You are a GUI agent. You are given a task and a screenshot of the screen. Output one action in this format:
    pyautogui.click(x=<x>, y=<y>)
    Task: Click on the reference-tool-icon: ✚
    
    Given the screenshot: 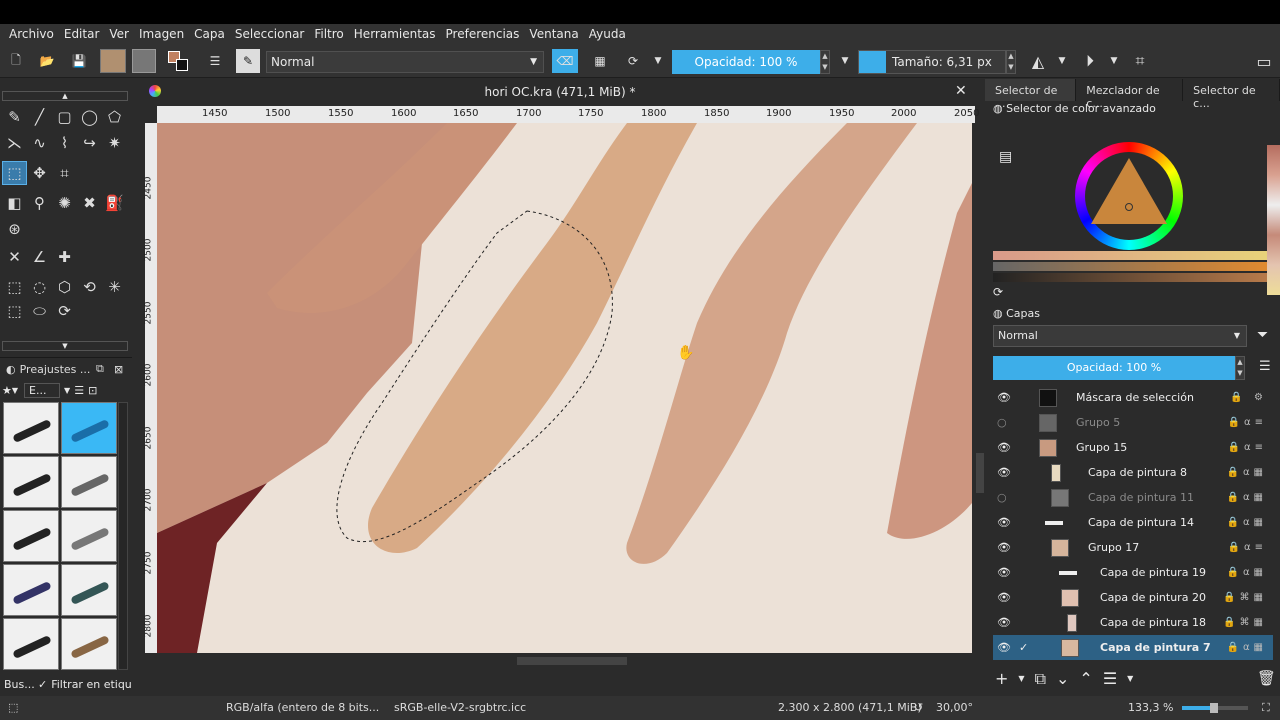 What is the action you would take?
    pyautogui.click(x=64, y=257)
    